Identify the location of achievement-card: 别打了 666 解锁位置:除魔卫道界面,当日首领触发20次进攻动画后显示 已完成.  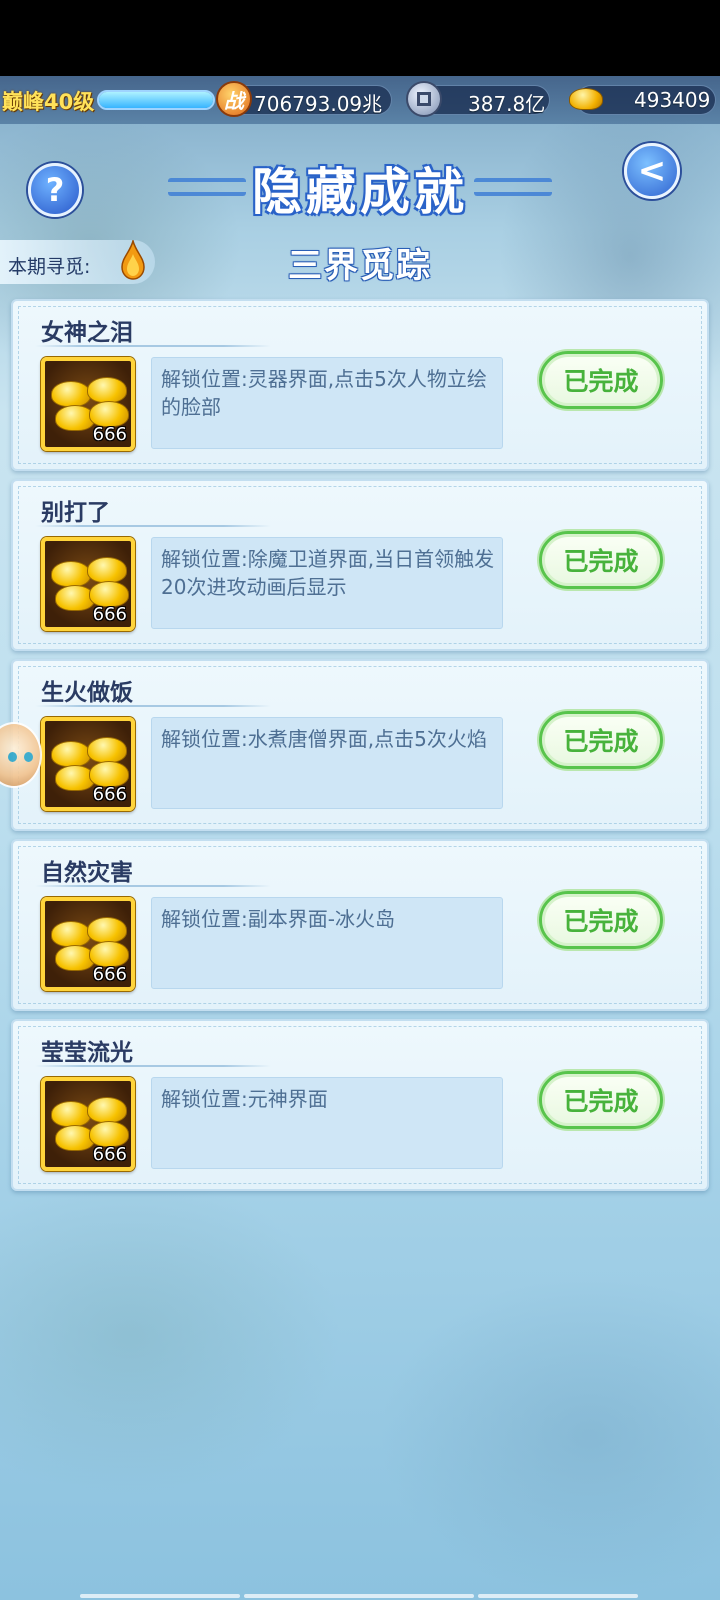
(360, 565).